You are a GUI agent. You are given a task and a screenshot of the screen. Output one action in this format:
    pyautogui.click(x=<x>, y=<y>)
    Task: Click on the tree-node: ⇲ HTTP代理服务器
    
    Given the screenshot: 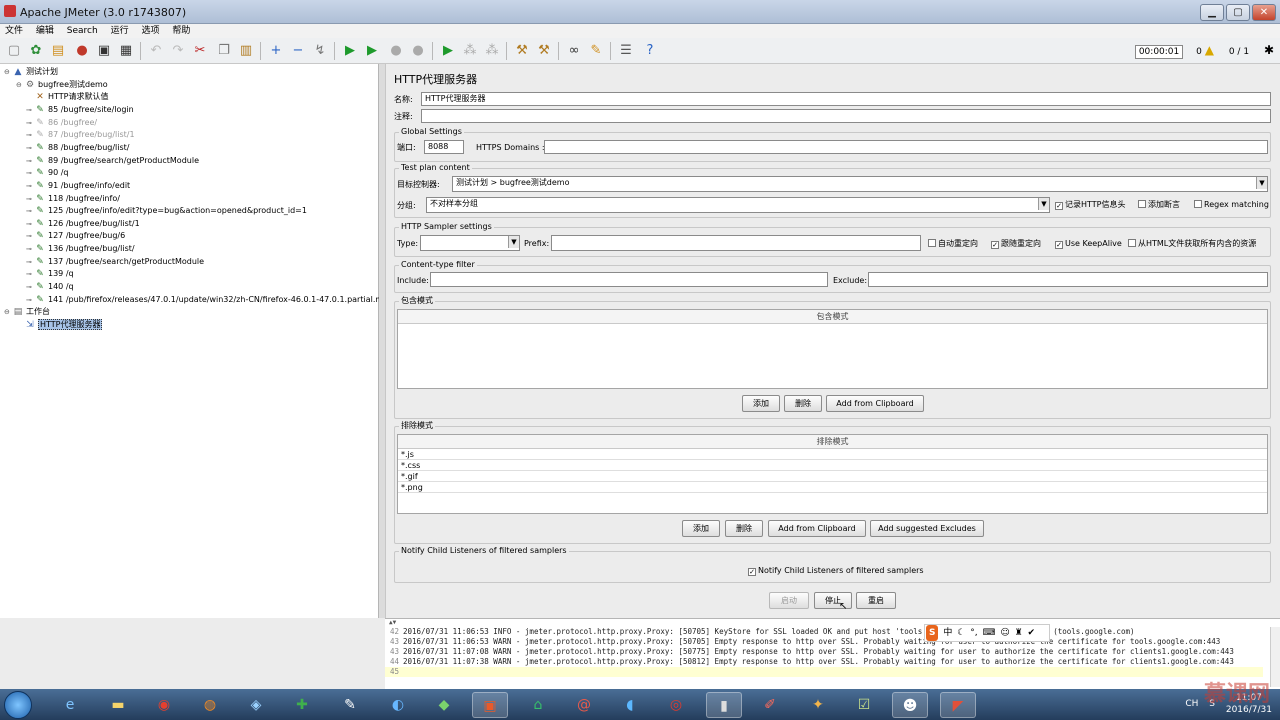 What is the action you would take?
    pyautogui.click(x=59, y=325)
    